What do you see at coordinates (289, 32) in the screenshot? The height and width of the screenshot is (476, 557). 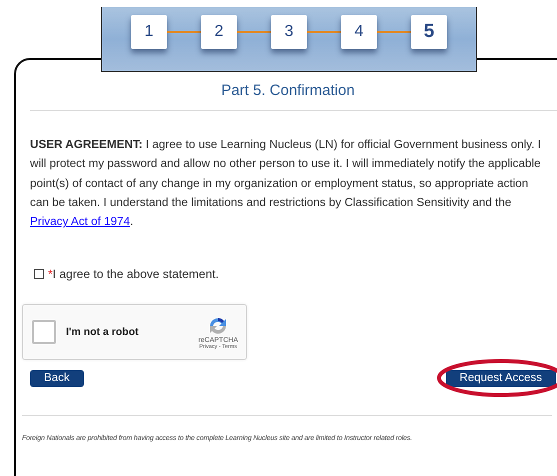 I see `step-tile: 3` at bounding box center [289, 32].